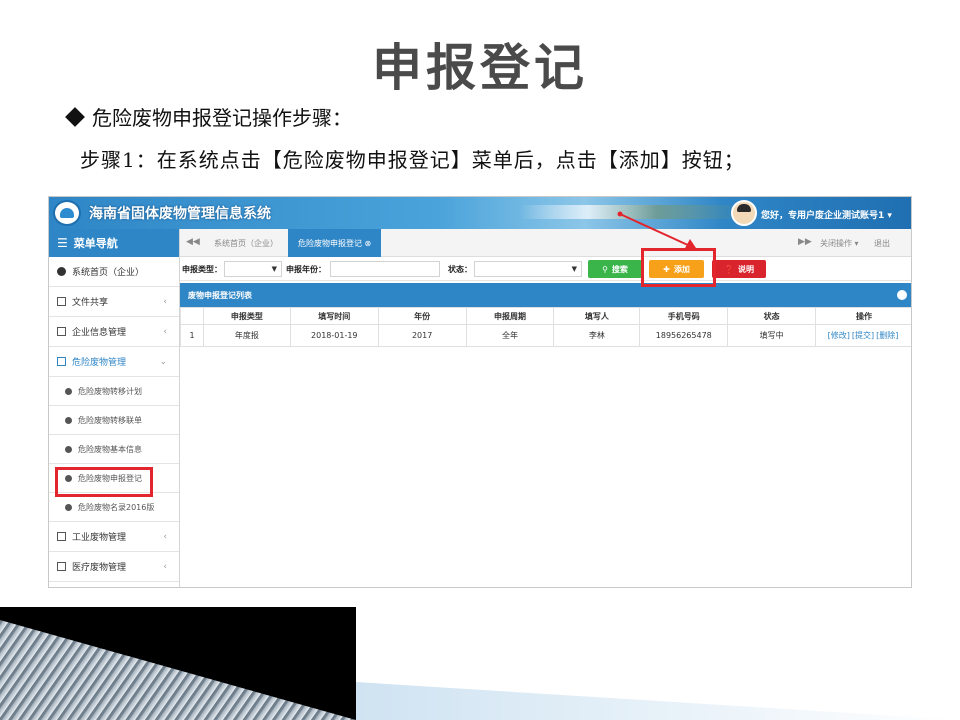 This screenshot has width=960, height=720. What do you see at coordinates (619, 269) in the screenshot?
I see `search-button-label: 搜索` at bounding box center [619, 269].